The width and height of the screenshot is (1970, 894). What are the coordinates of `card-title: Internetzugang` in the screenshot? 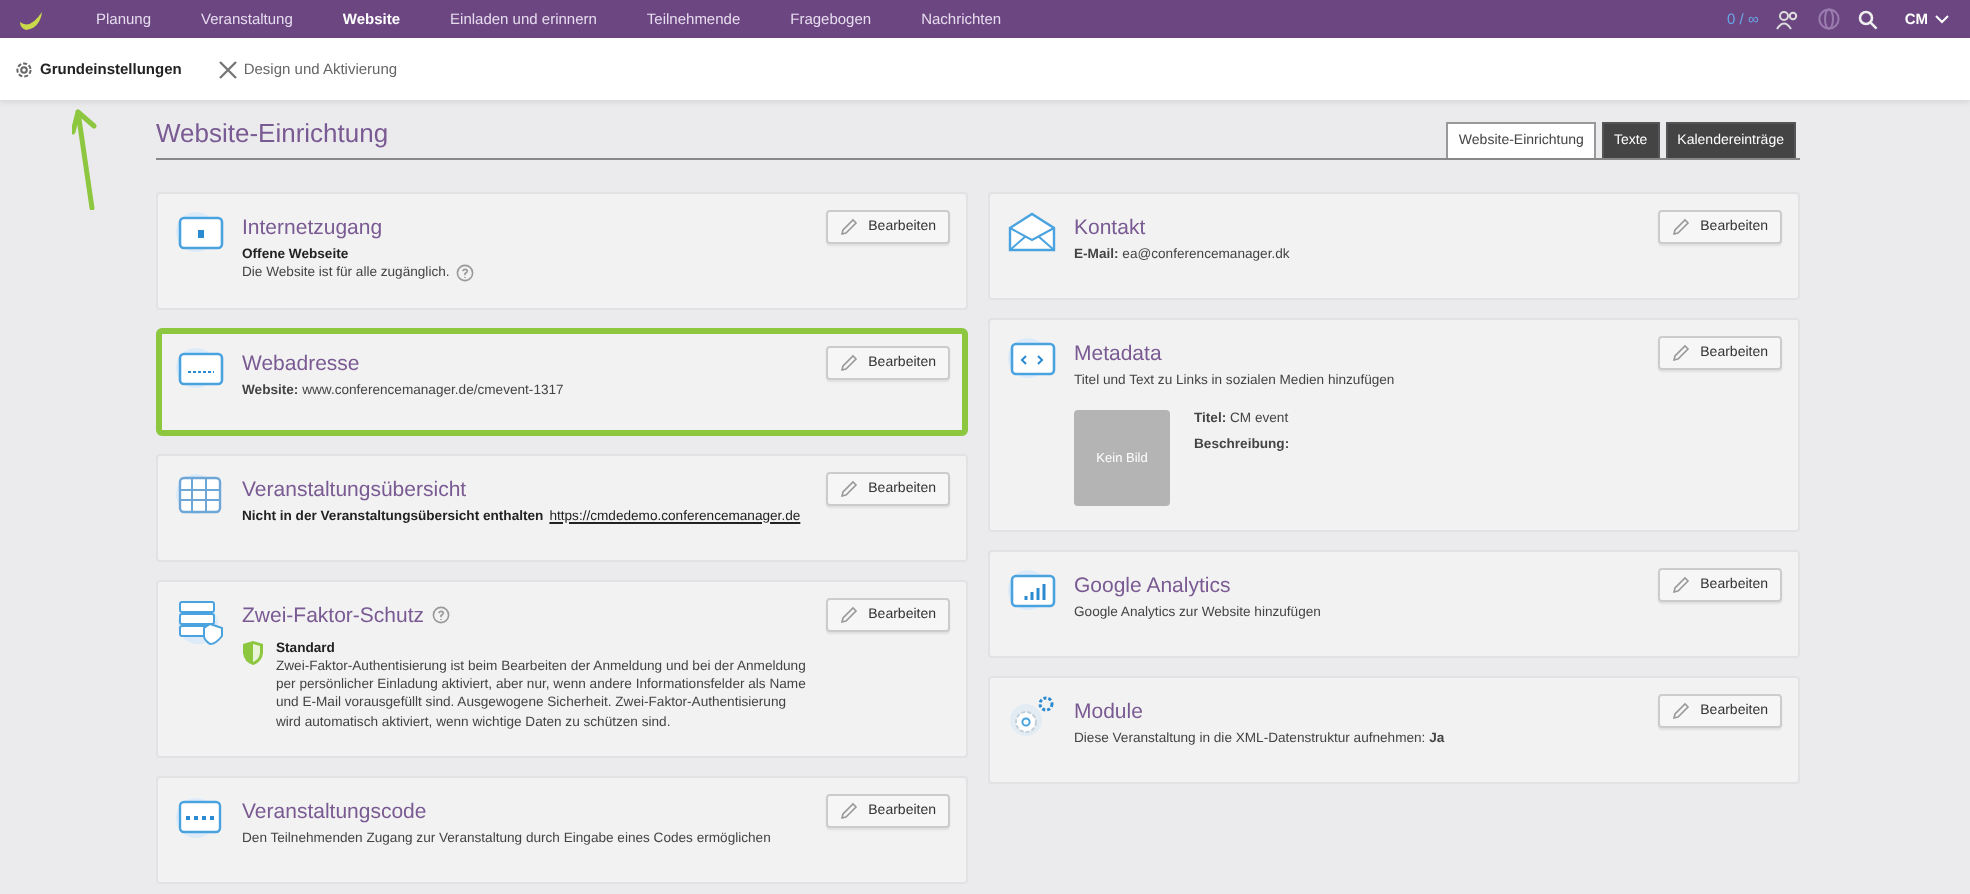 It's located at (312, 228).